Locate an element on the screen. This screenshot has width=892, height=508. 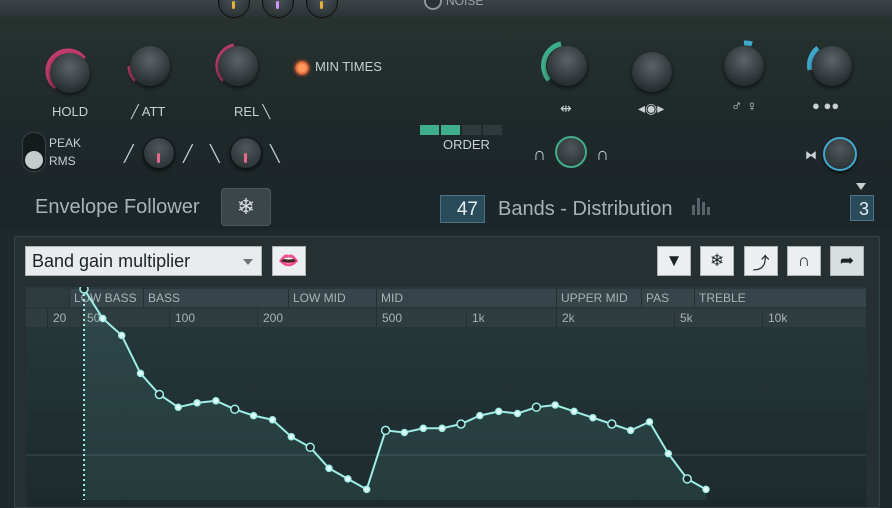
bands-title: Bands - Distribution is located at coordinates (585, 209).